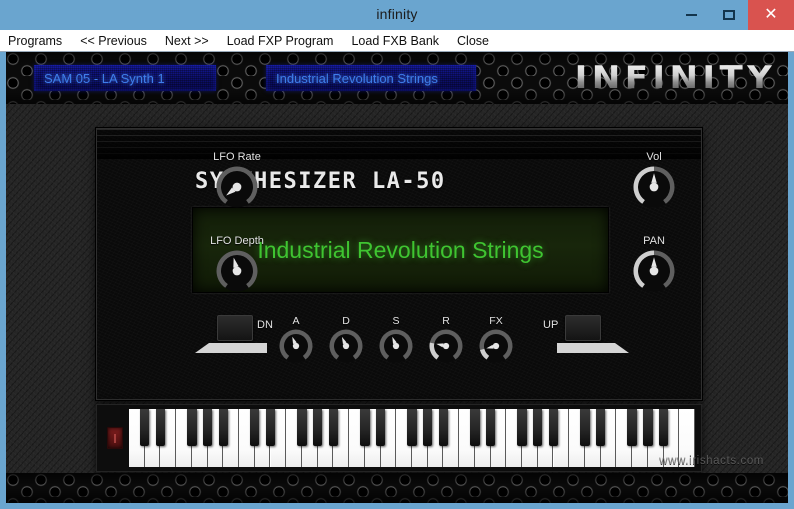  What do you see at coordinates (235, 328) in the screenshot?
I see `step-down-button` at bounding box center [235, 328].